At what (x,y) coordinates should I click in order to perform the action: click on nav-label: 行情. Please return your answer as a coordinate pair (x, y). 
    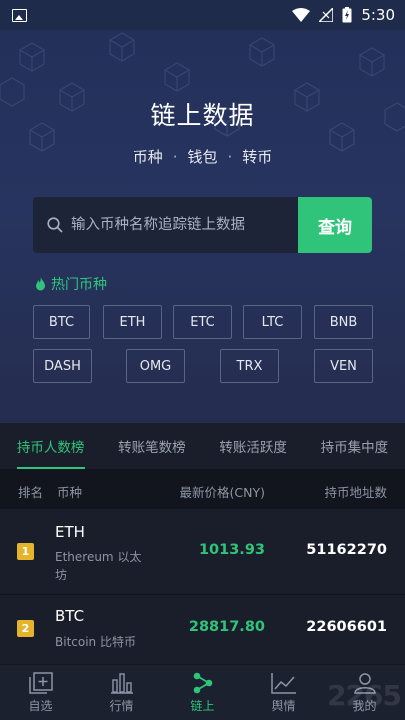
    Looking at the image, I should click on (121, 705).